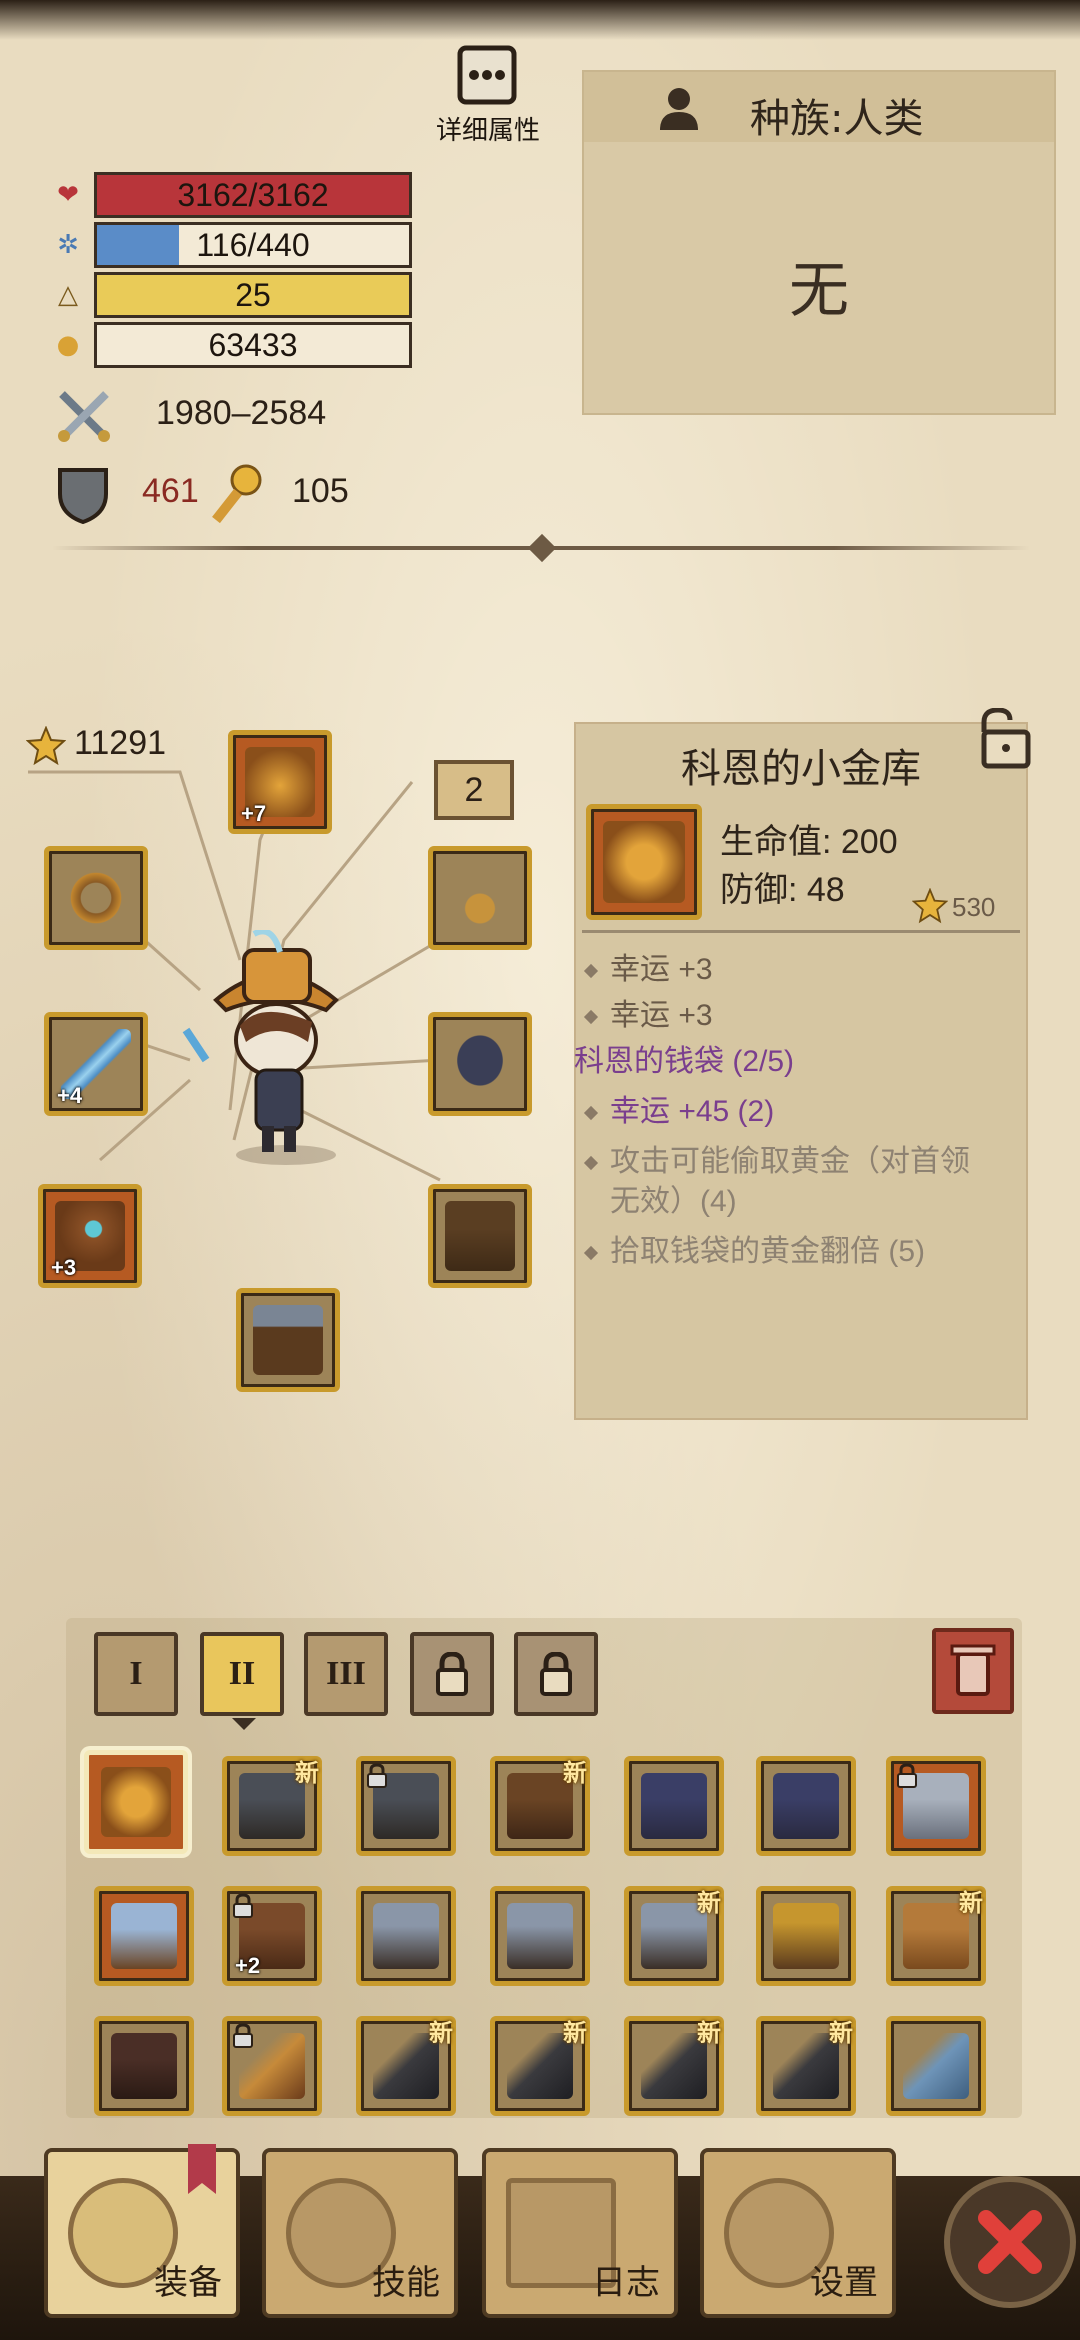  Describe the element at coordinates (782, 890) in the screenshot. I see `item-def-stat: 防御: 48` at that location.